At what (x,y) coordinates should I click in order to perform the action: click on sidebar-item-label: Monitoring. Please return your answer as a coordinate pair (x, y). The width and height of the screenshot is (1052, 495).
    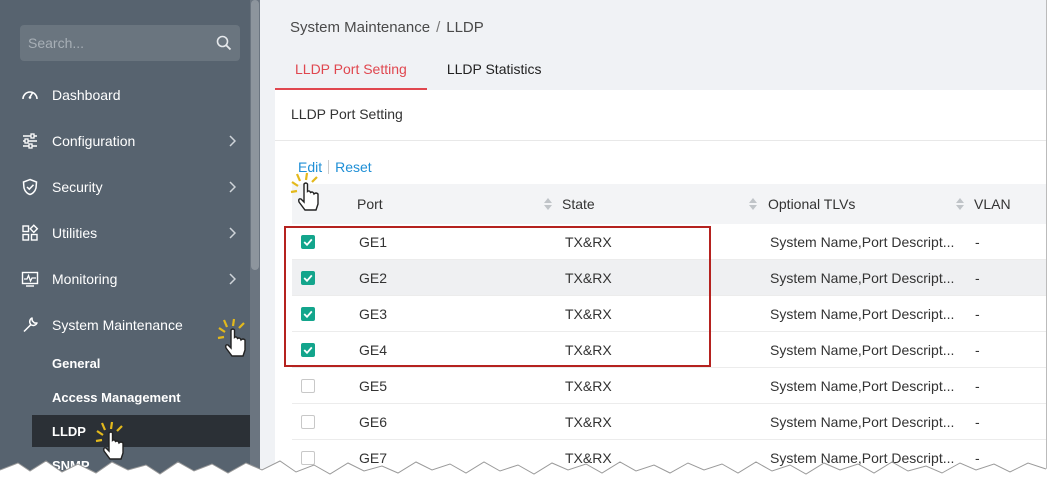
    Looking at the image, I should click on (85, 279).